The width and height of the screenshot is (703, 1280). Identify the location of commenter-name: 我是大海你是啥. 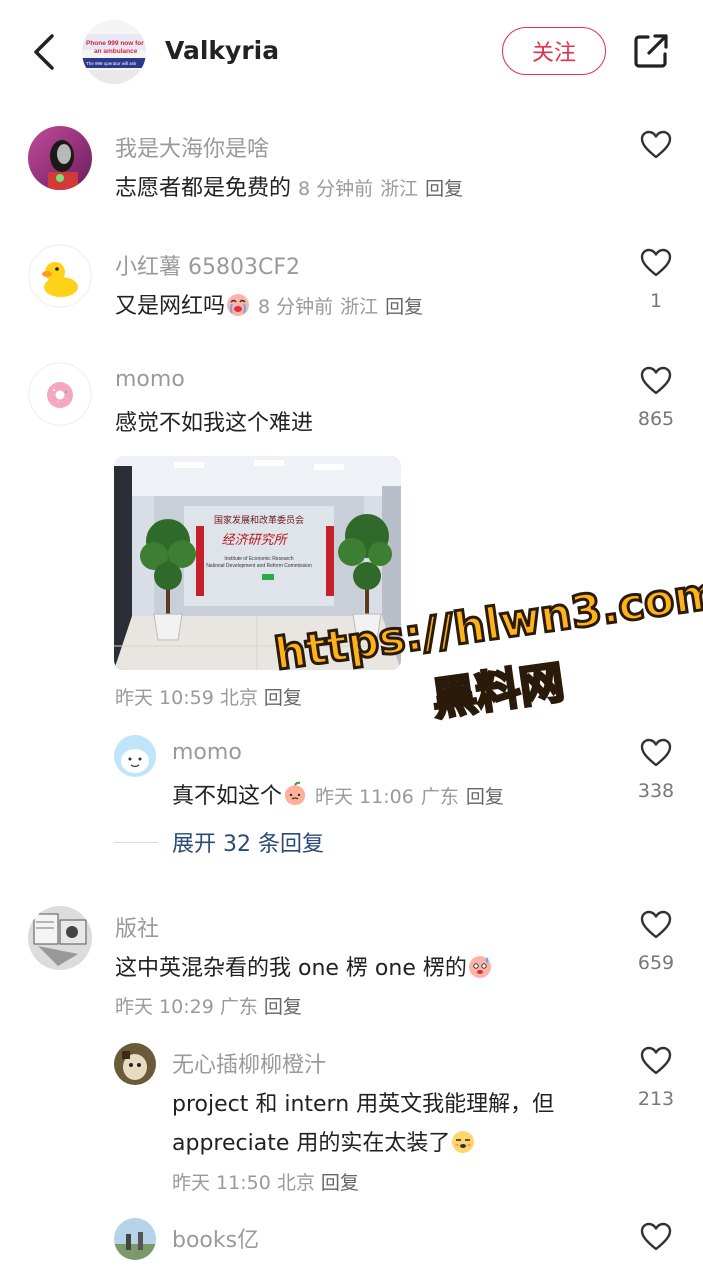
(192, 147).